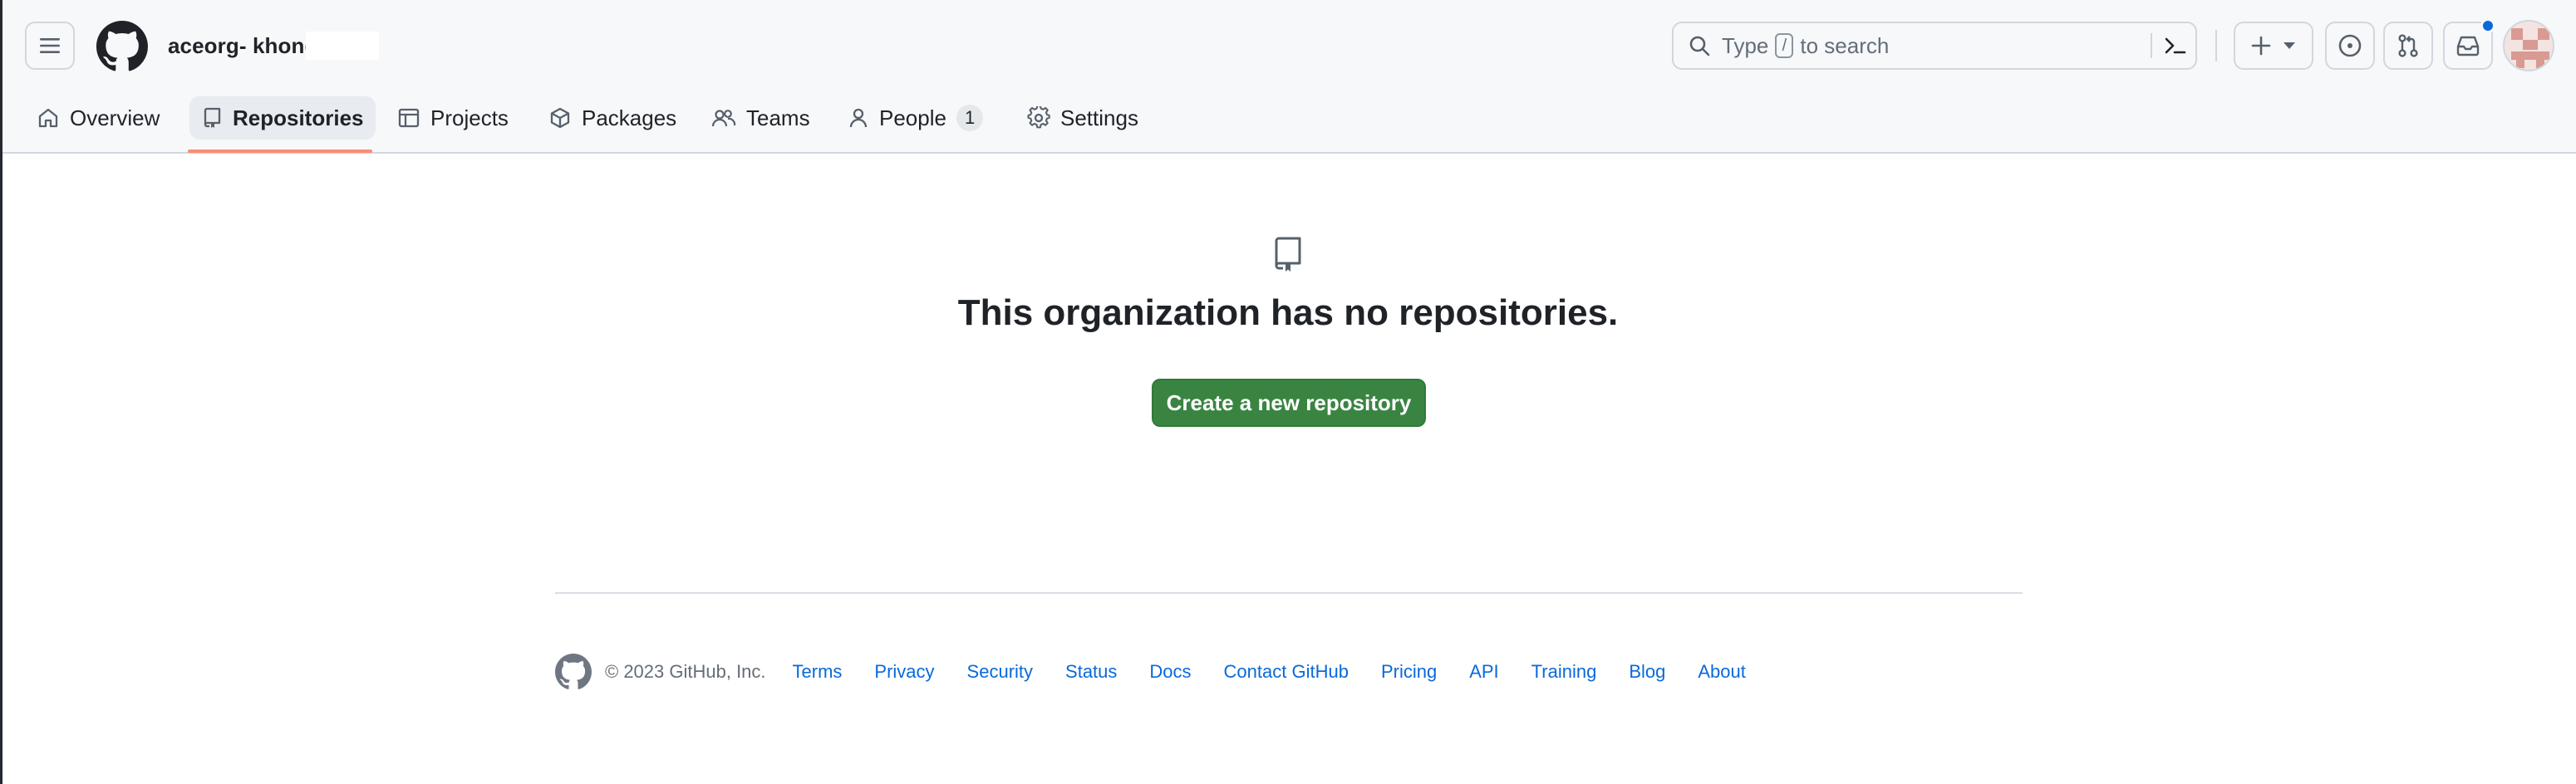 The height and width of the screenshot is (784, 2576). What do you see at coordinates (1647, 672) in the screenshot?
I see `footer-link-blog: Blog` at bounding box center [1647, 672].